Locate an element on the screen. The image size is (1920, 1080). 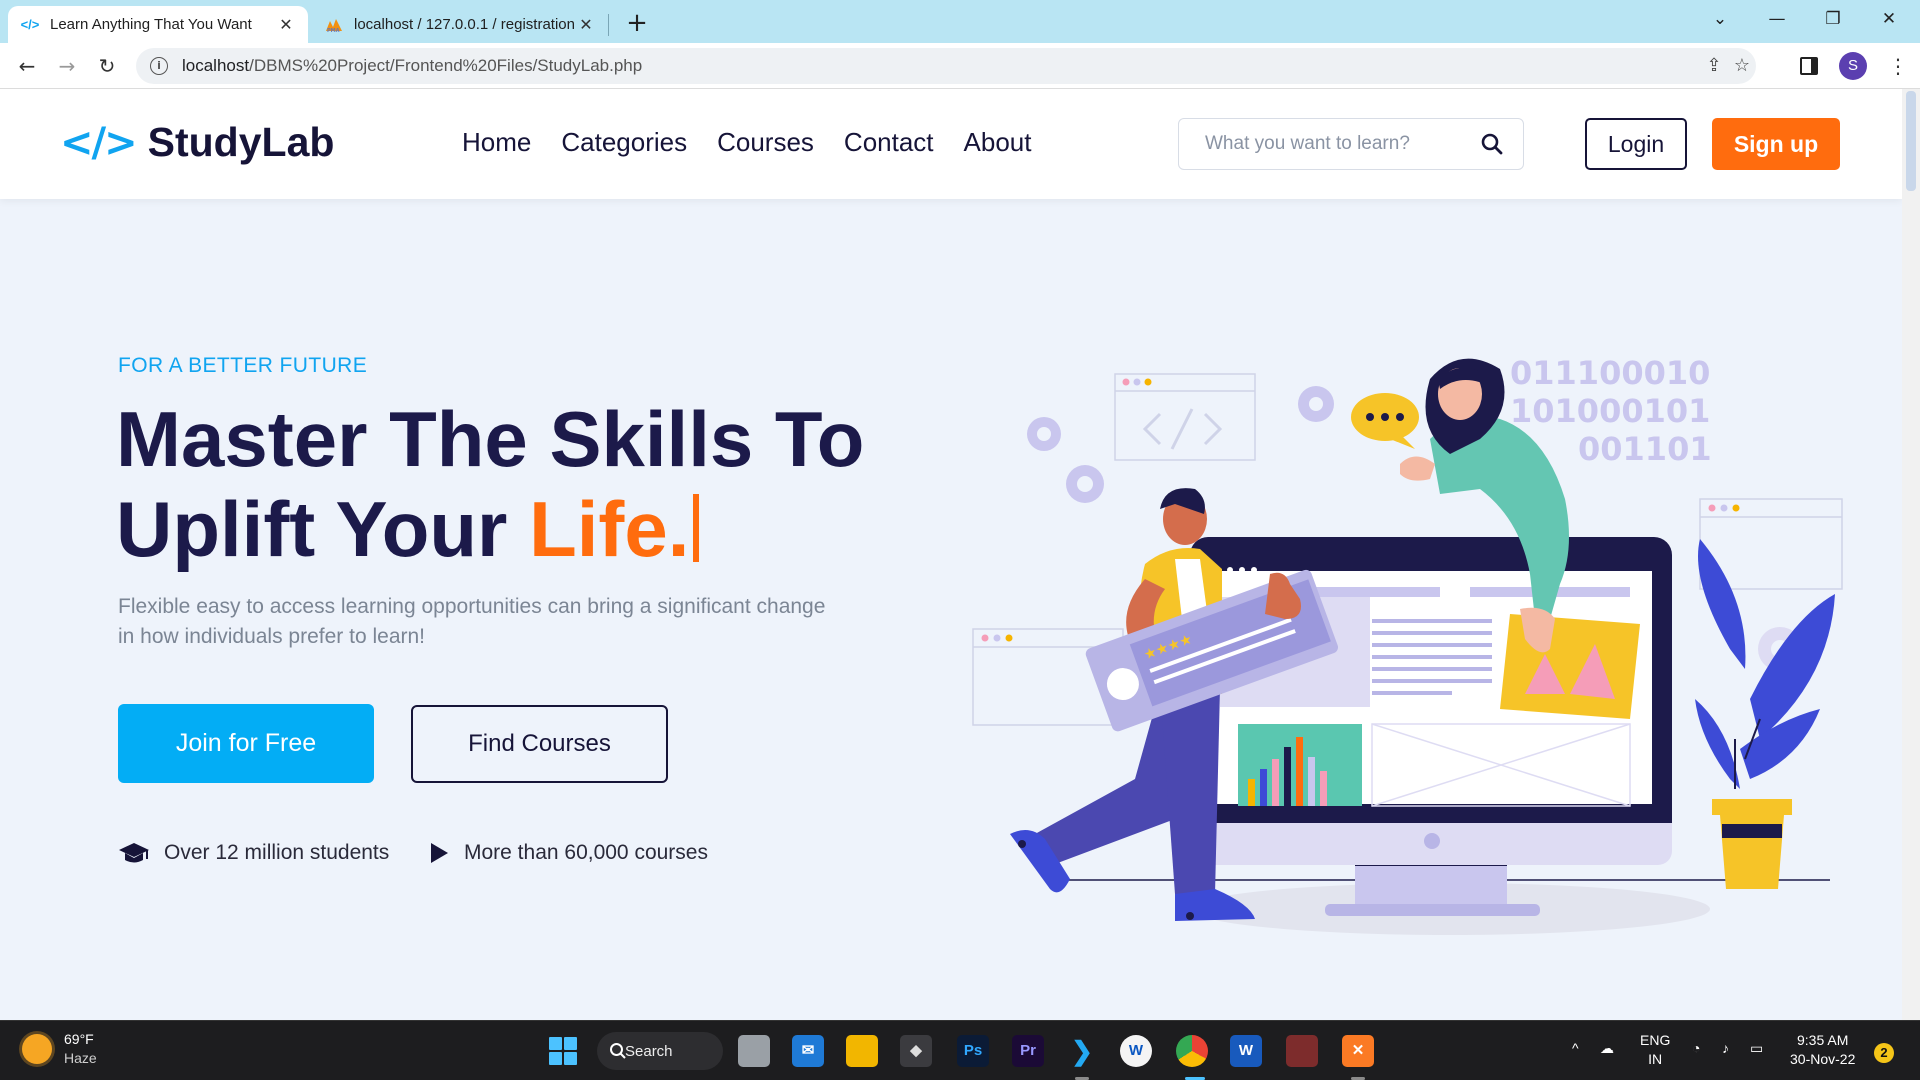
find-courses-button: Find Courses is located at coordinates (539, 744).